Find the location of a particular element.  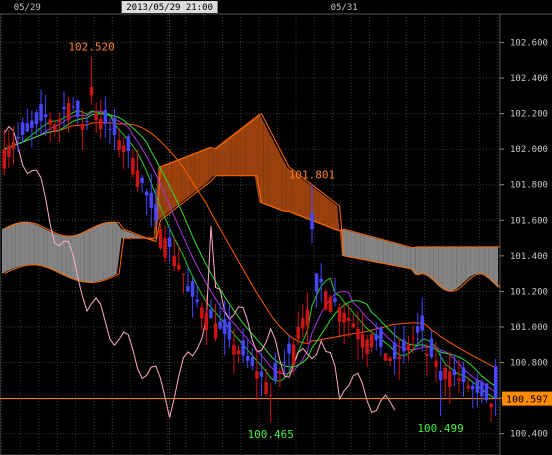

date-label: 05/29 is located at coordinates (27, 8).